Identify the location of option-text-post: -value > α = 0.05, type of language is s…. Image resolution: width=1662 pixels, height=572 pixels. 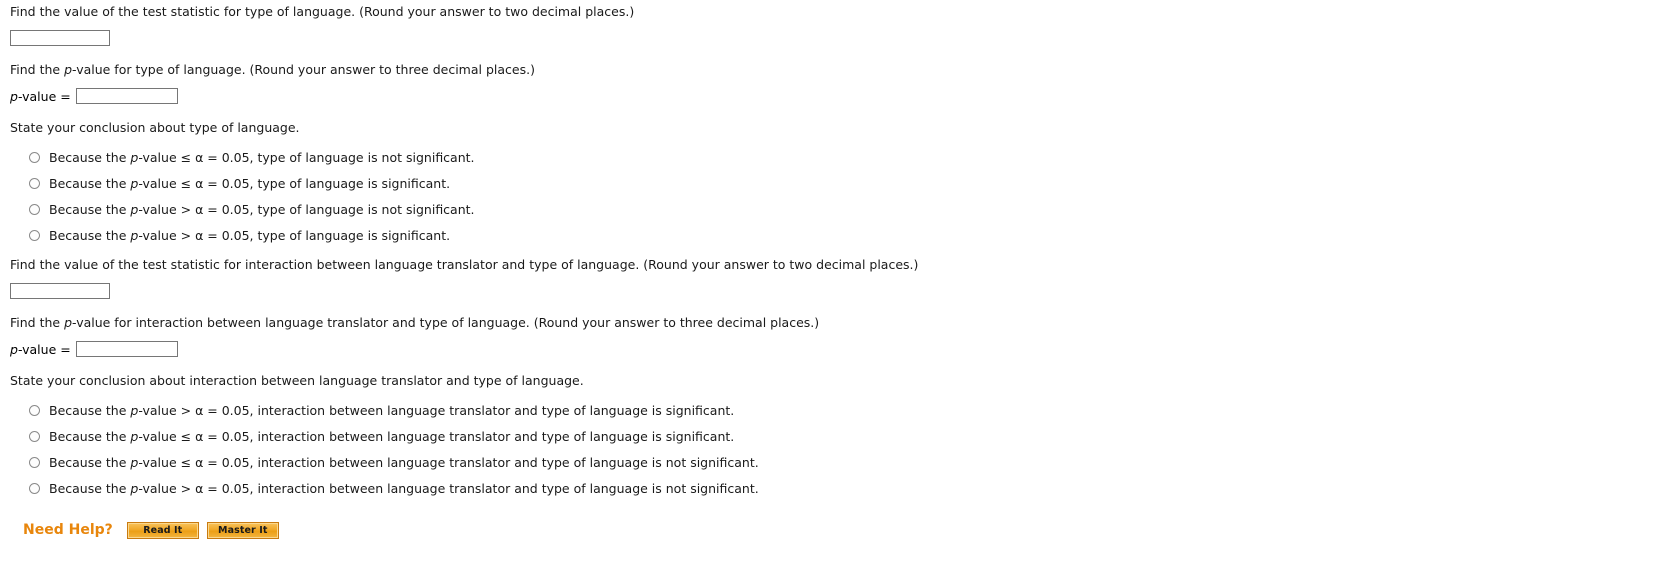
(294, 235).